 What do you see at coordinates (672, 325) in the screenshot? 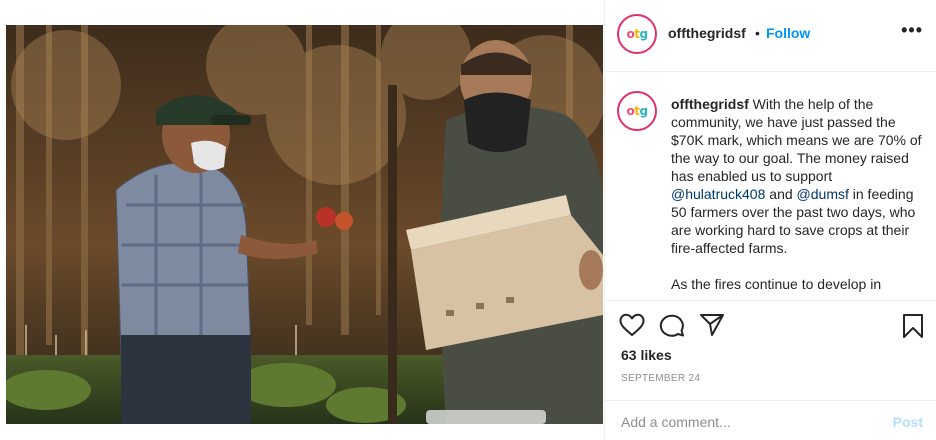
I see `comment-icon` at bounding box center [672, 325].